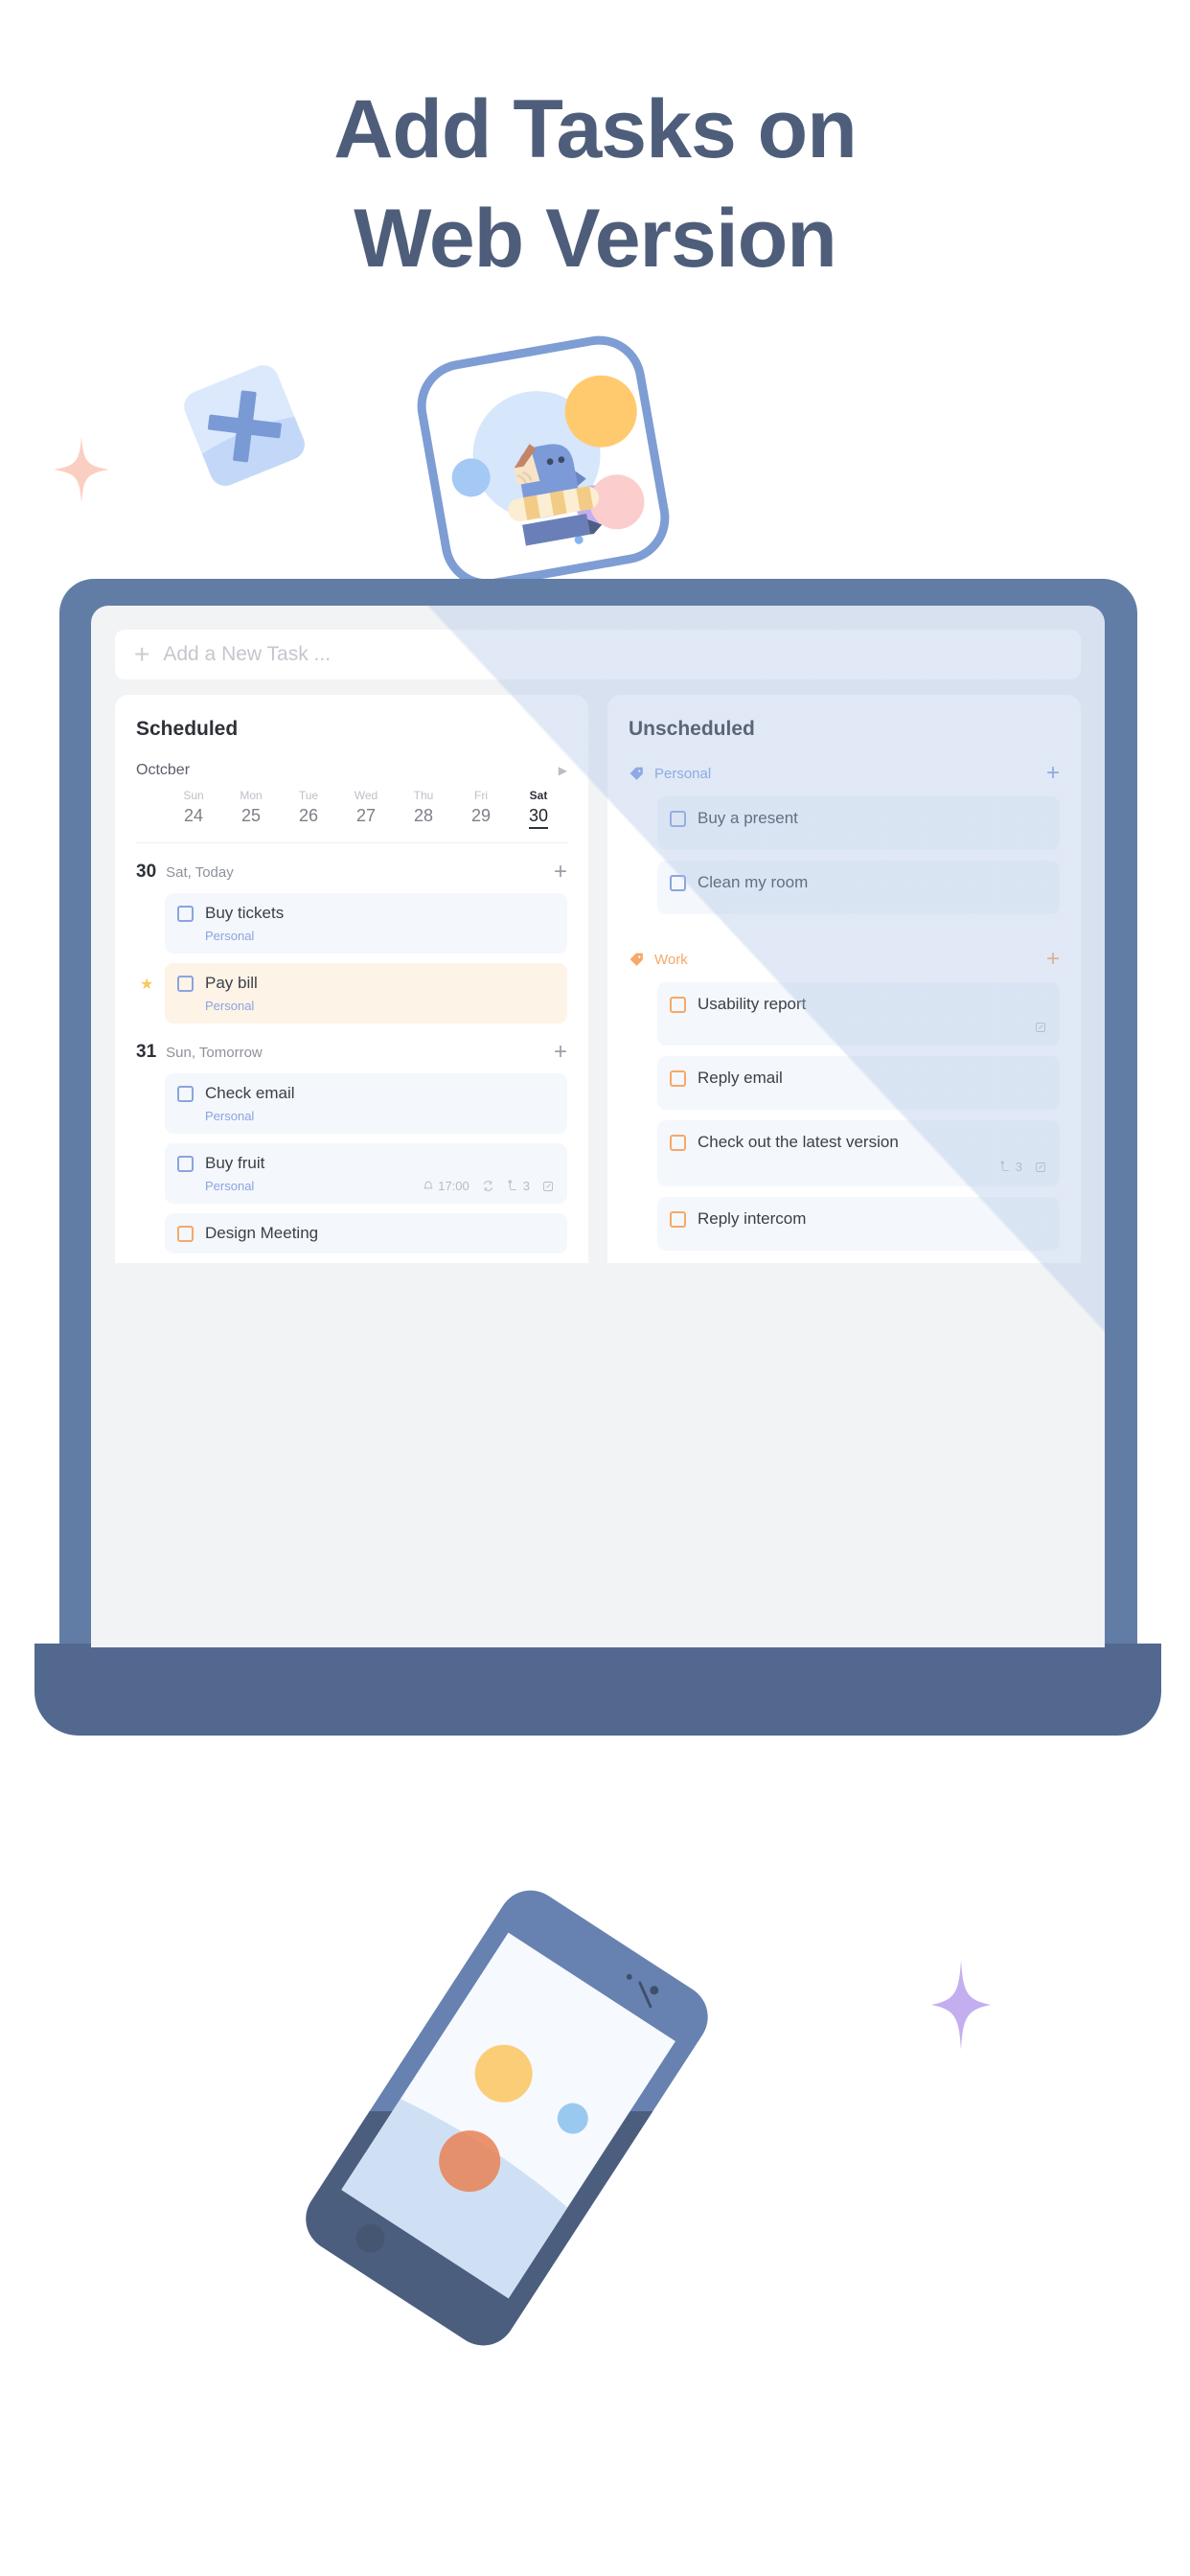  Describe the element at coordinates (598, 1690) in the screenshot. I see `laptop-base` at that location.